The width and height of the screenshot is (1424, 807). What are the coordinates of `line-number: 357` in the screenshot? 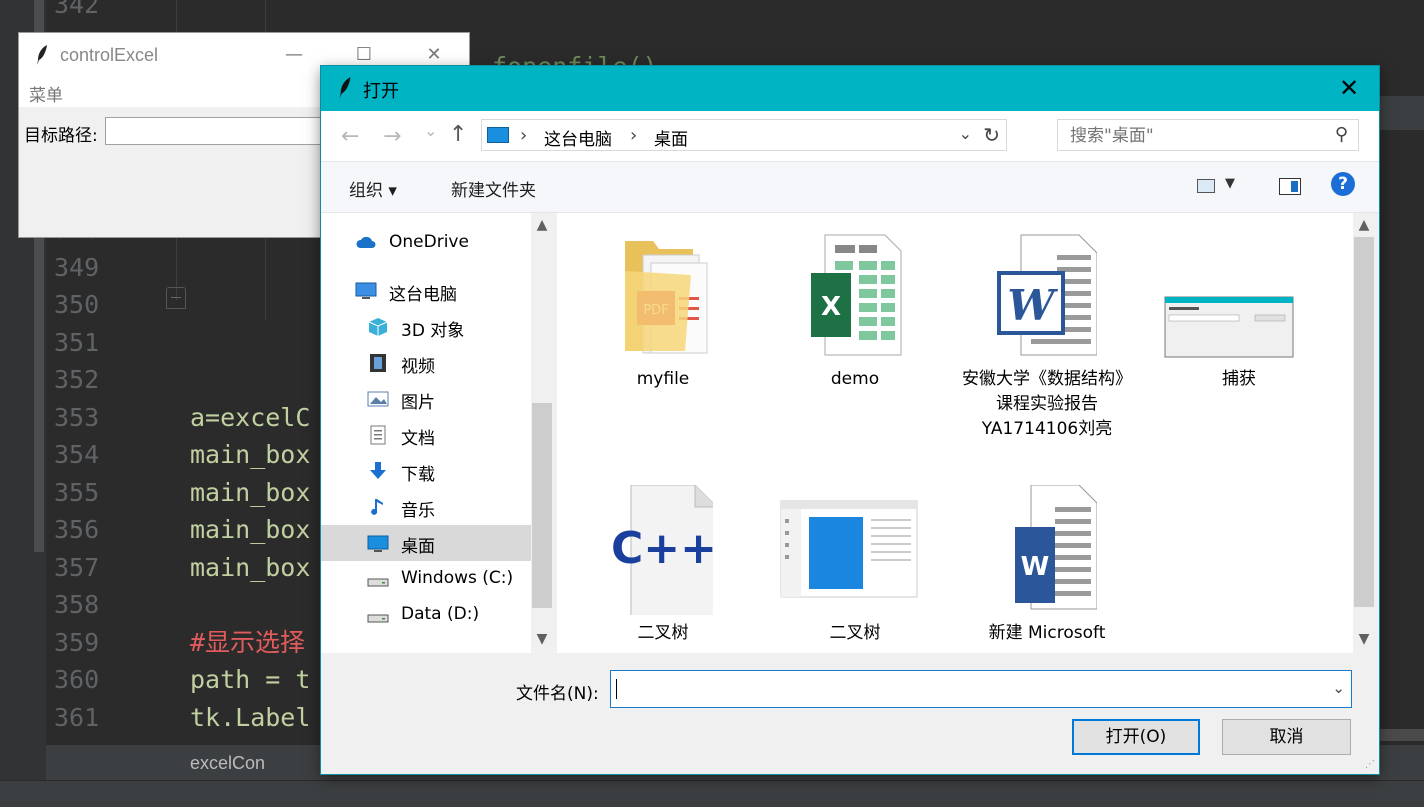 It's located at (77, 567).